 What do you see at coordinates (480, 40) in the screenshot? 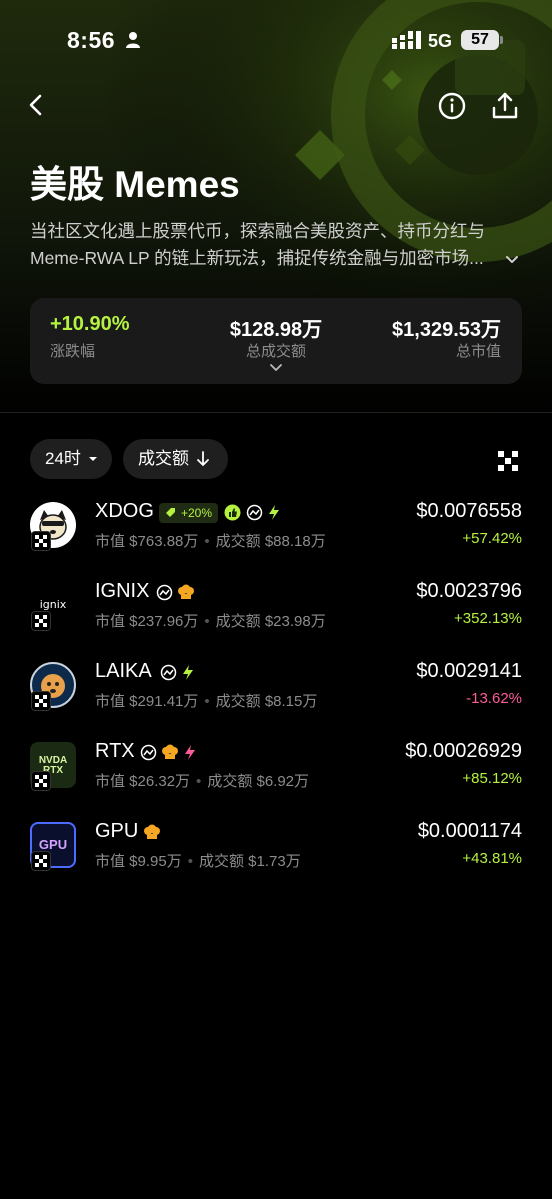
I see `battery-level: 57` at bounding box center [480, 40].